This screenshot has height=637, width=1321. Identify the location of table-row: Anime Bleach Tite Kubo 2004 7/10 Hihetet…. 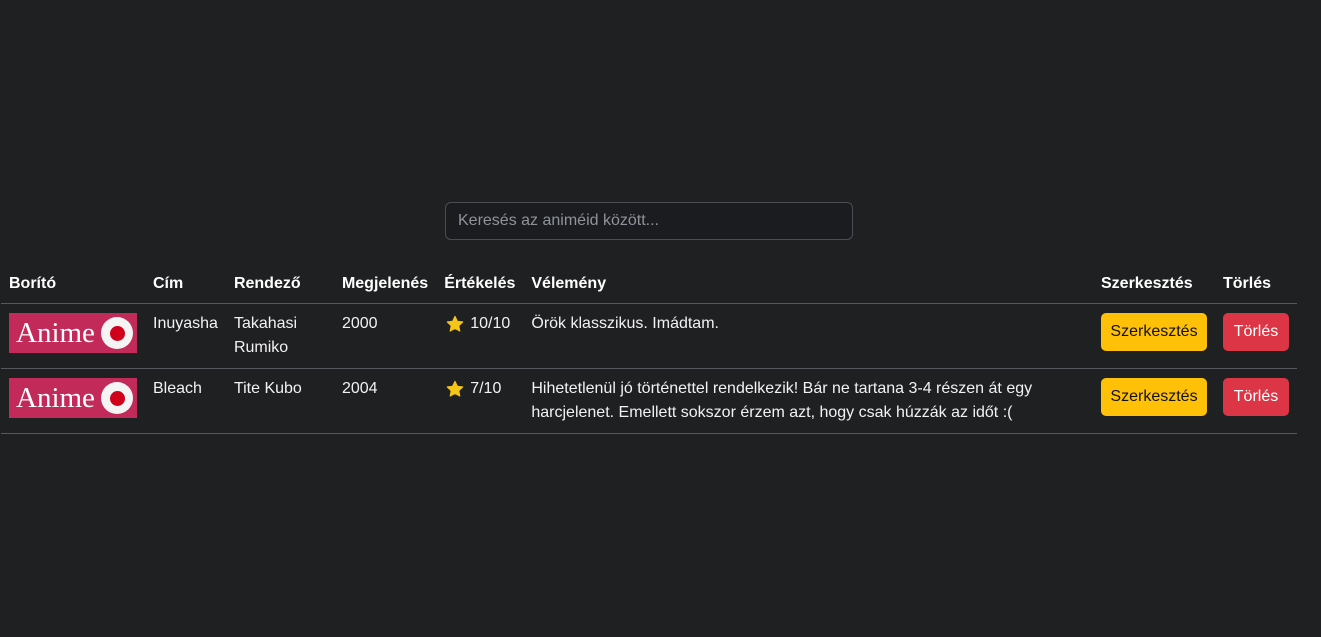
(649, 401).